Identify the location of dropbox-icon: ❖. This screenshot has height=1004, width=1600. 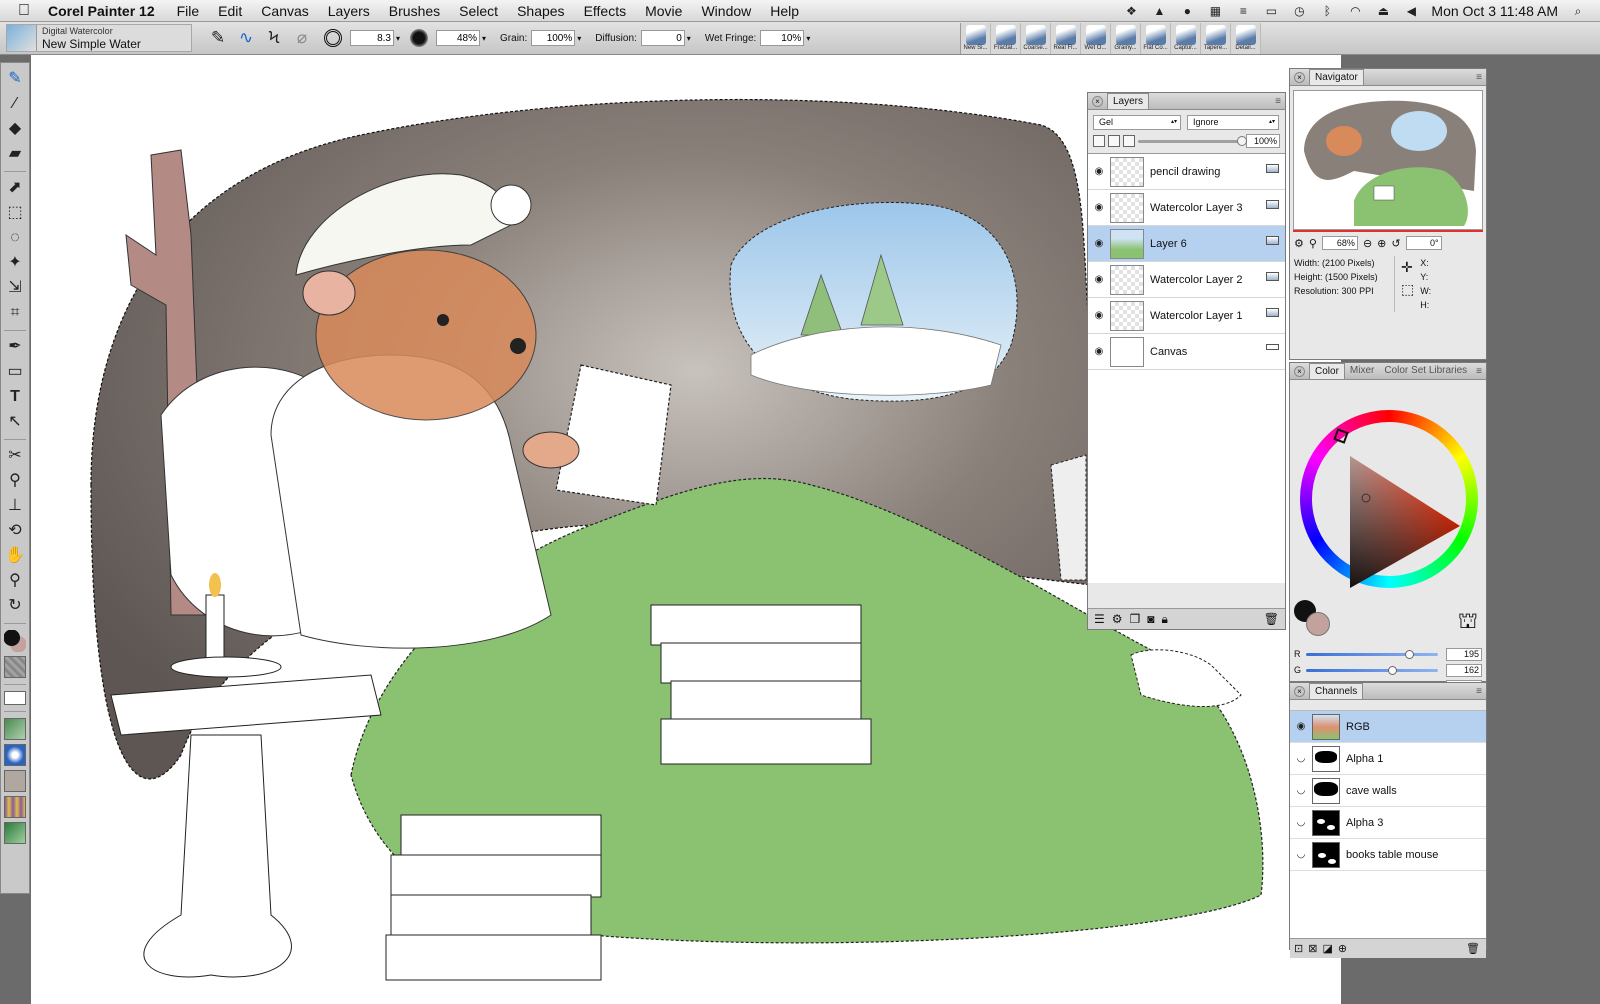
(1131, 11).